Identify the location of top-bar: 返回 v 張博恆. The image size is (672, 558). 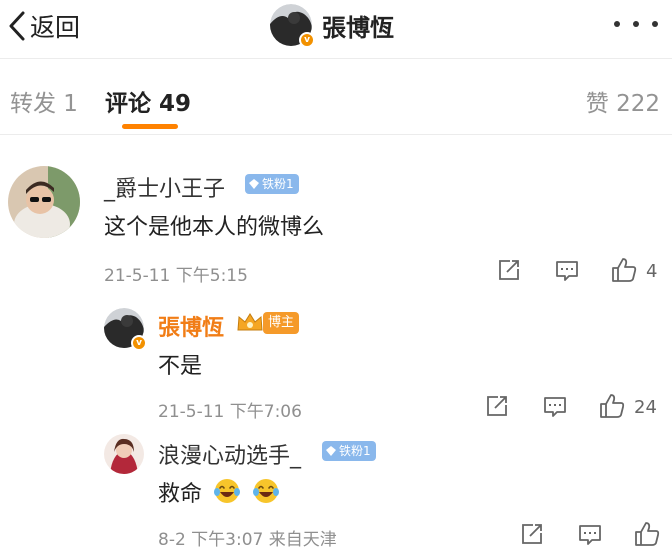
(336, 29).